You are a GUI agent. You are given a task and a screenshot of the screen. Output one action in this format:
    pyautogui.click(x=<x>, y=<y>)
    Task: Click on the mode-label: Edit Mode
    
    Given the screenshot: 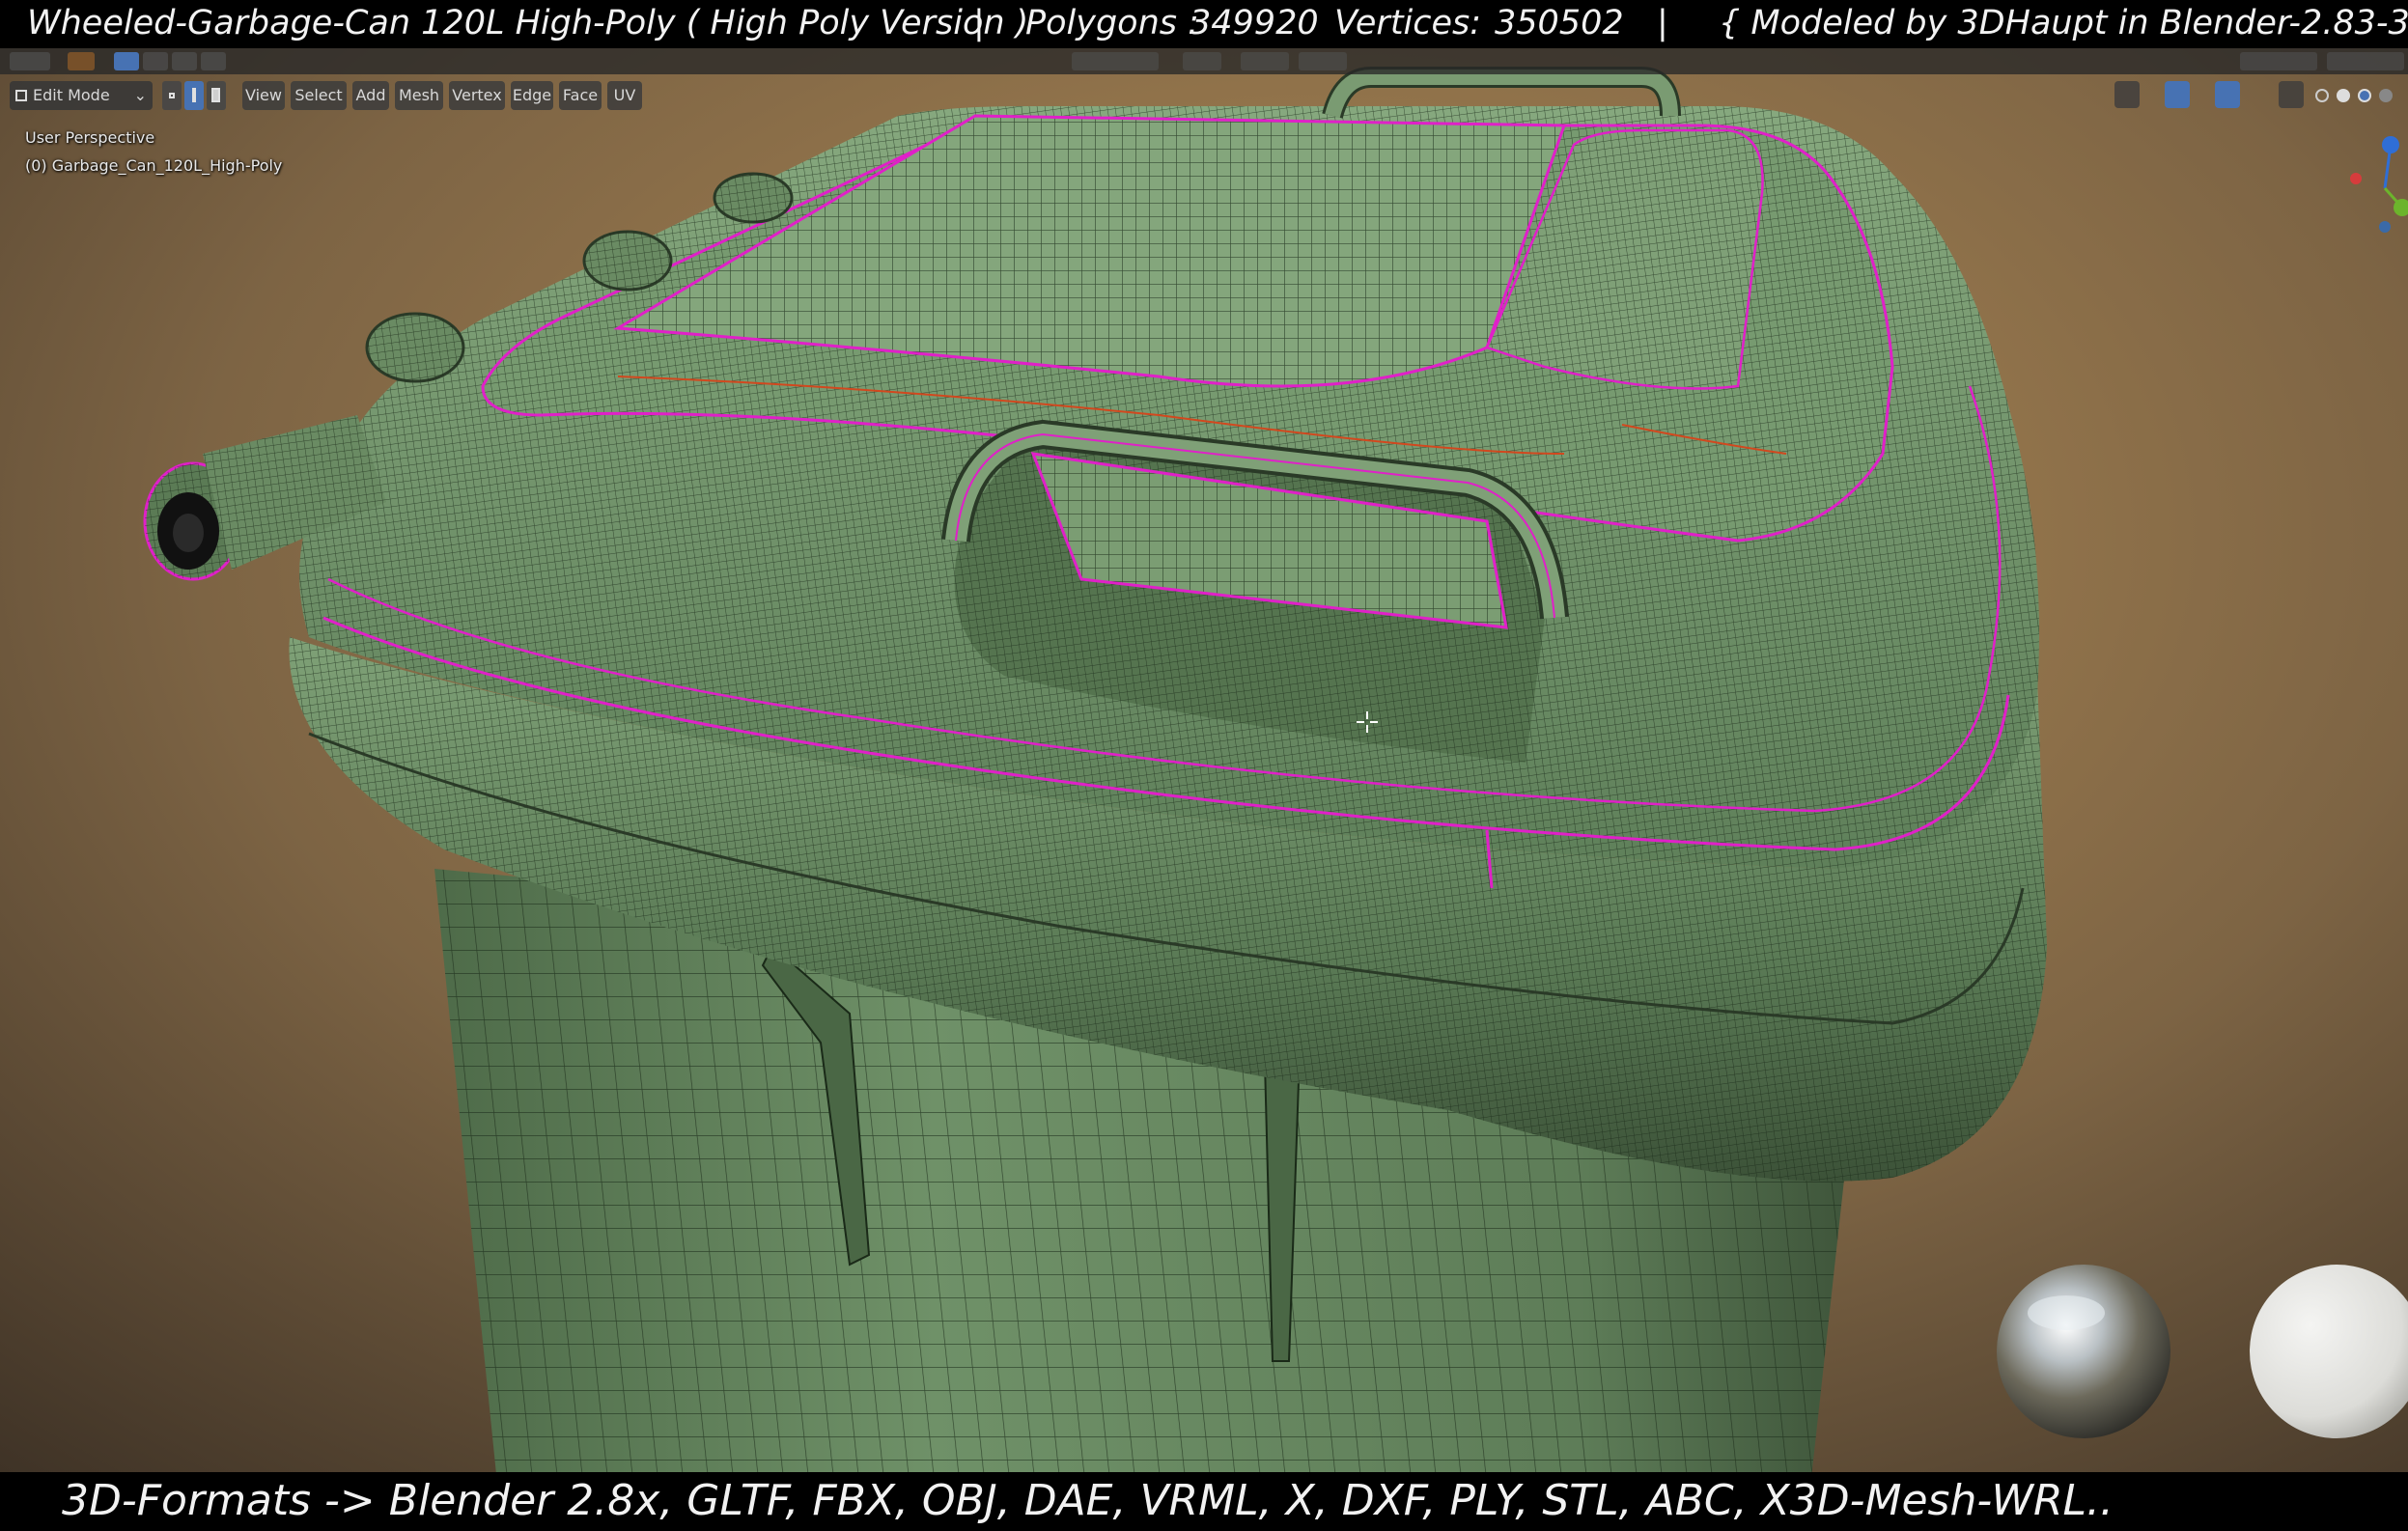 What is the action you would take?
    pyautogui.click(x=71, y=95)
    